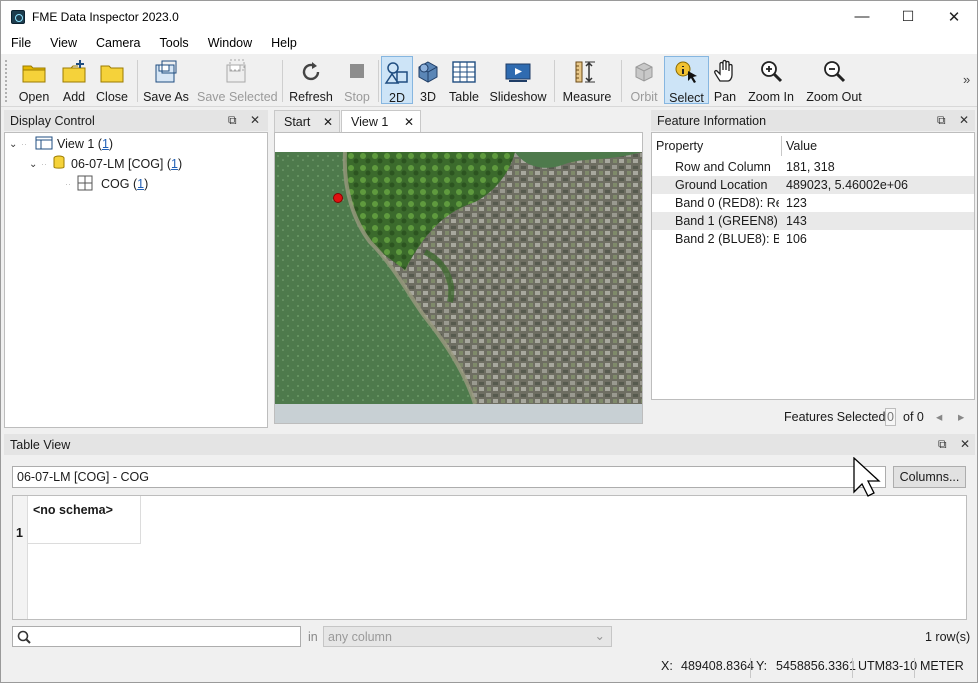 Image resolution: width=978 pixels, height=683 pixels. Describe the element at coordinates (862, 16) in the screenshot. I see `minimize-button: —` at that location.